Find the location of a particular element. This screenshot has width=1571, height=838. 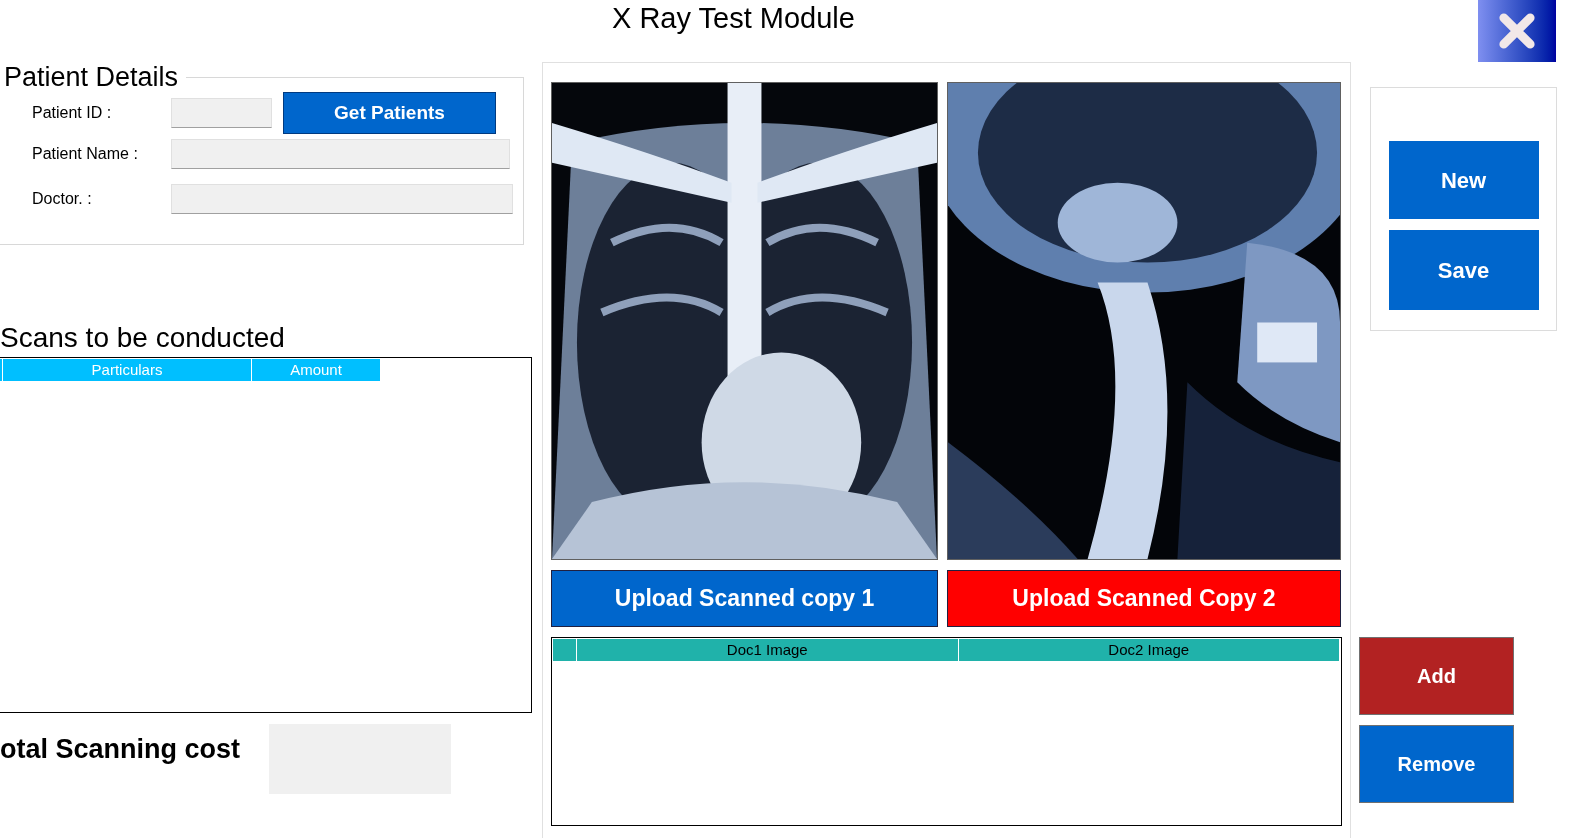

action-button: Remove is located at coordinates (1436, 764).